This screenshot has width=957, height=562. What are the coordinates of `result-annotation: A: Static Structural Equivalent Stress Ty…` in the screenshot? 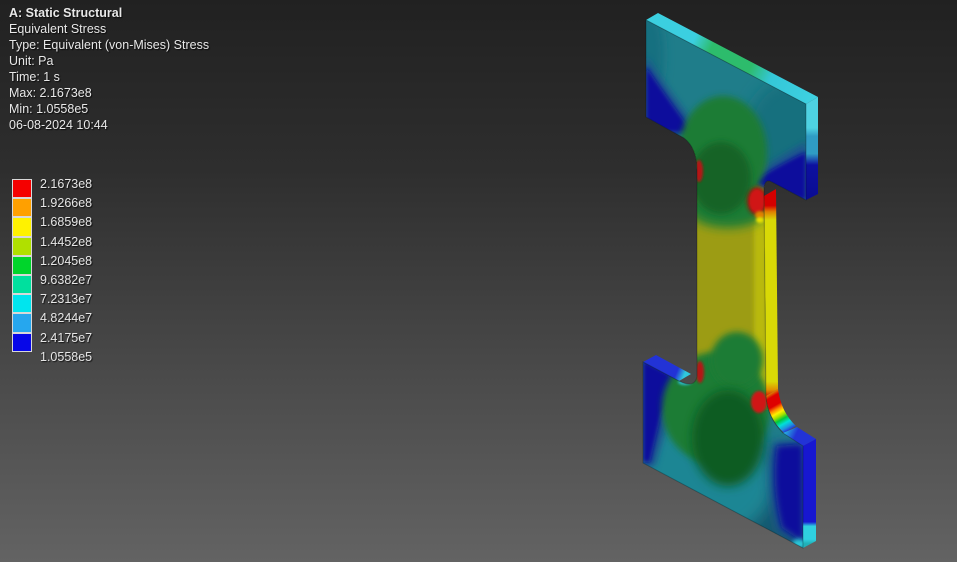 It's located at (109, 69).